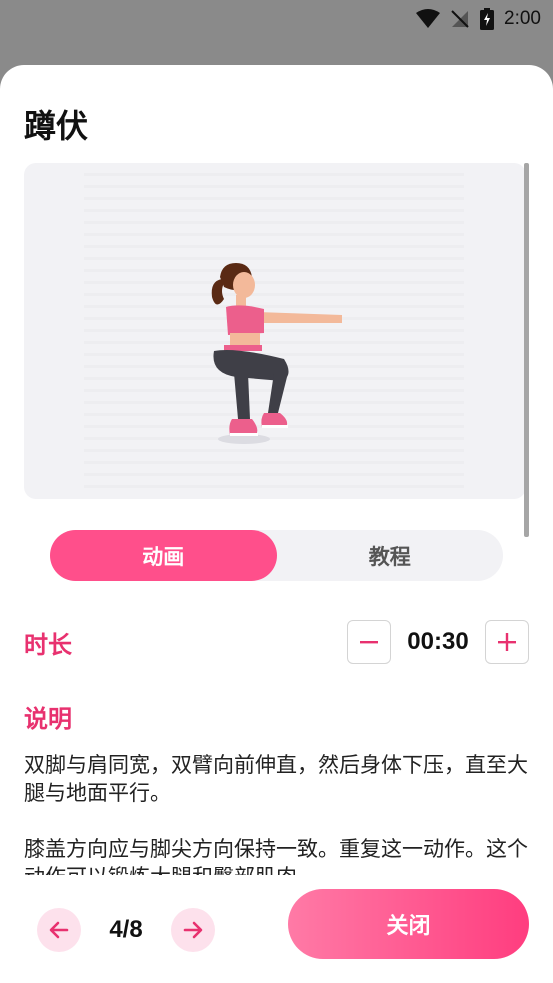  I want to click on arrow-right-icon, so click(193, 930).